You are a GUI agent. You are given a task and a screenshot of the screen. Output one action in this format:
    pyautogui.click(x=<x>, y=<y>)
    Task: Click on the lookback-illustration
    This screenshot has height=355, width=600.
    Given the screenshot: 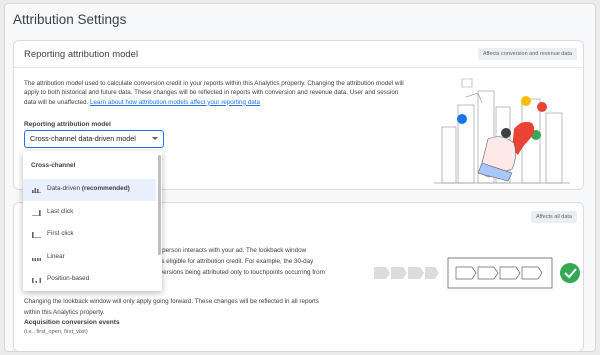 What is the action you would take?
    pyautogui.click(x=477, y=273)
    